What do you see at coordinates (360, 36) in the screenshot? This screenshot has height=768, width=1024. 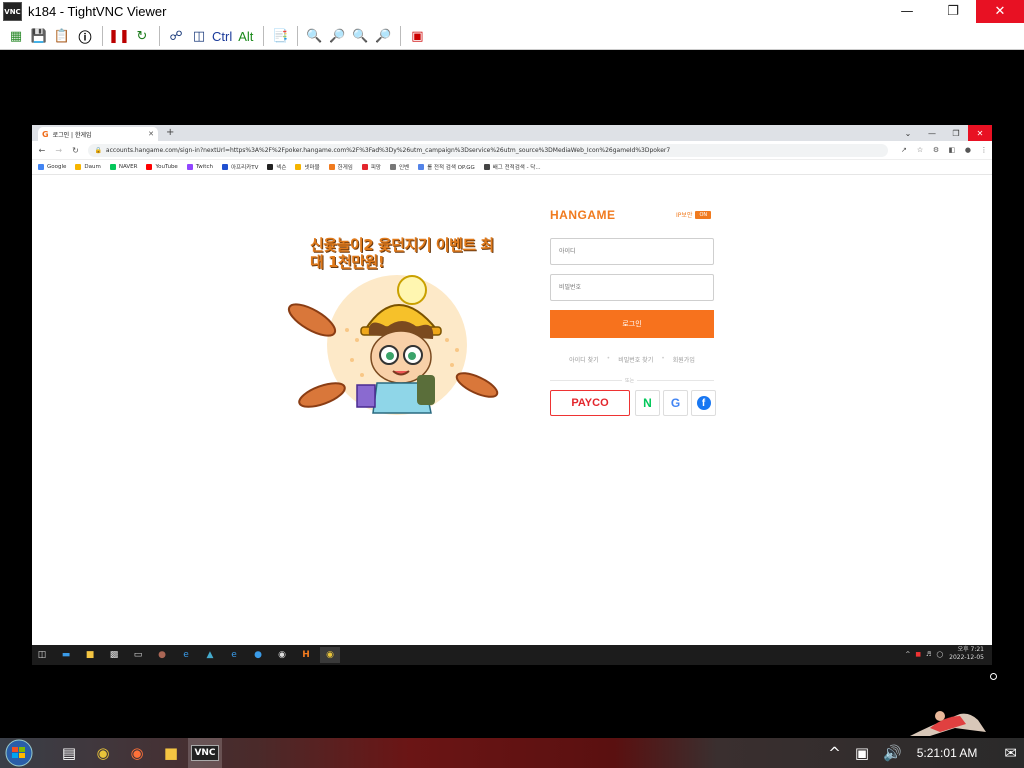 I see `zoom-100-button: 🔍` at bounding box center [360, 36].